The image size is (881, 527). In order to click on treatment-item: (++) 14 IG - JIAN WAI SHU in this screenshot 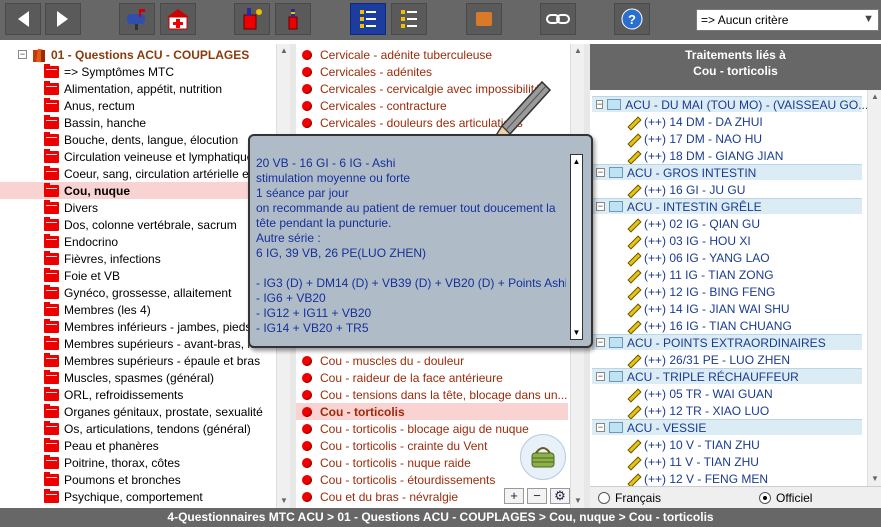, I will do `click(707, 308)`.